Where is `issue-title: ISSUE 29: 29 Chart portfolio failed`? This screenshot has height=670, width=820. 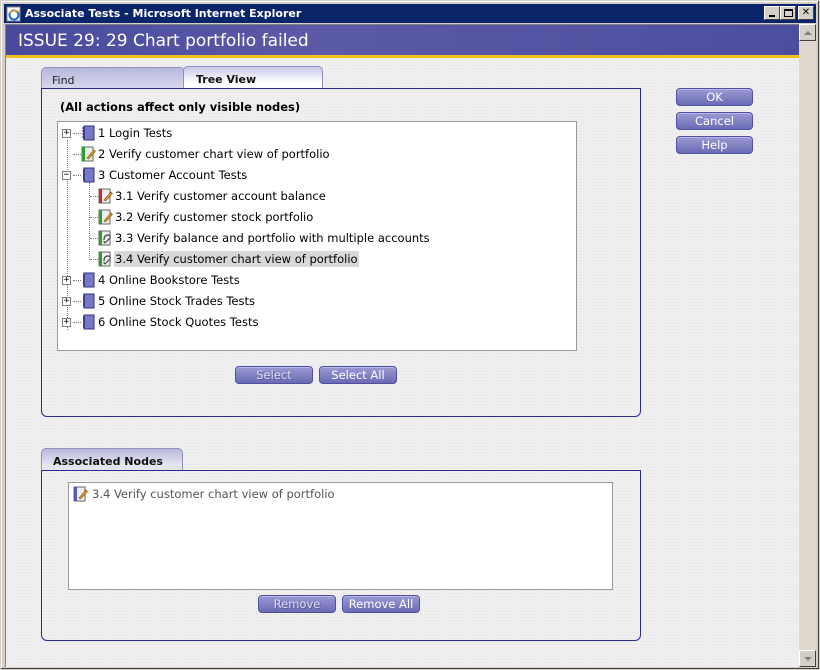
issue-title: ISSUE 29: 29 Chart portfolio failed is located at coordinates (163, 41).